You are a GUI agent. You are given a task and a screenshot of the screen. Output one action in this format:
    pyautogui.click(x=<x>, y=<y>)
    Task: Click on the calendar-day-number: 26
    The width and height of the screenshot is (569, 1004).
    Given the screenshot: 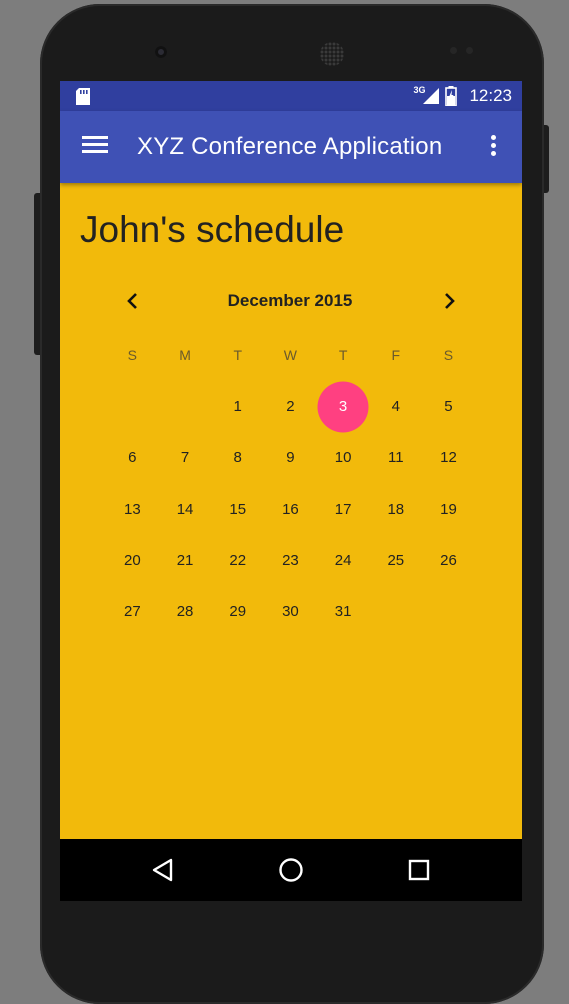 What is the action you would take?
    pyautogui.click(x=448, y=561)
    